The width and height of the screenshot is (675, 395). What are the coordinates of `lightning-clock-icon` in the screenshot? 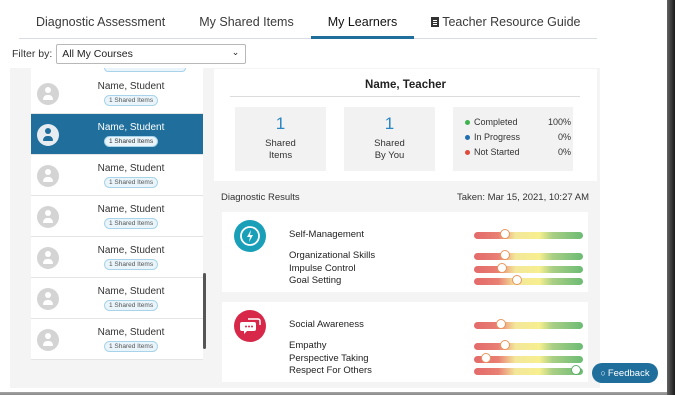 It's located at (250, 236).